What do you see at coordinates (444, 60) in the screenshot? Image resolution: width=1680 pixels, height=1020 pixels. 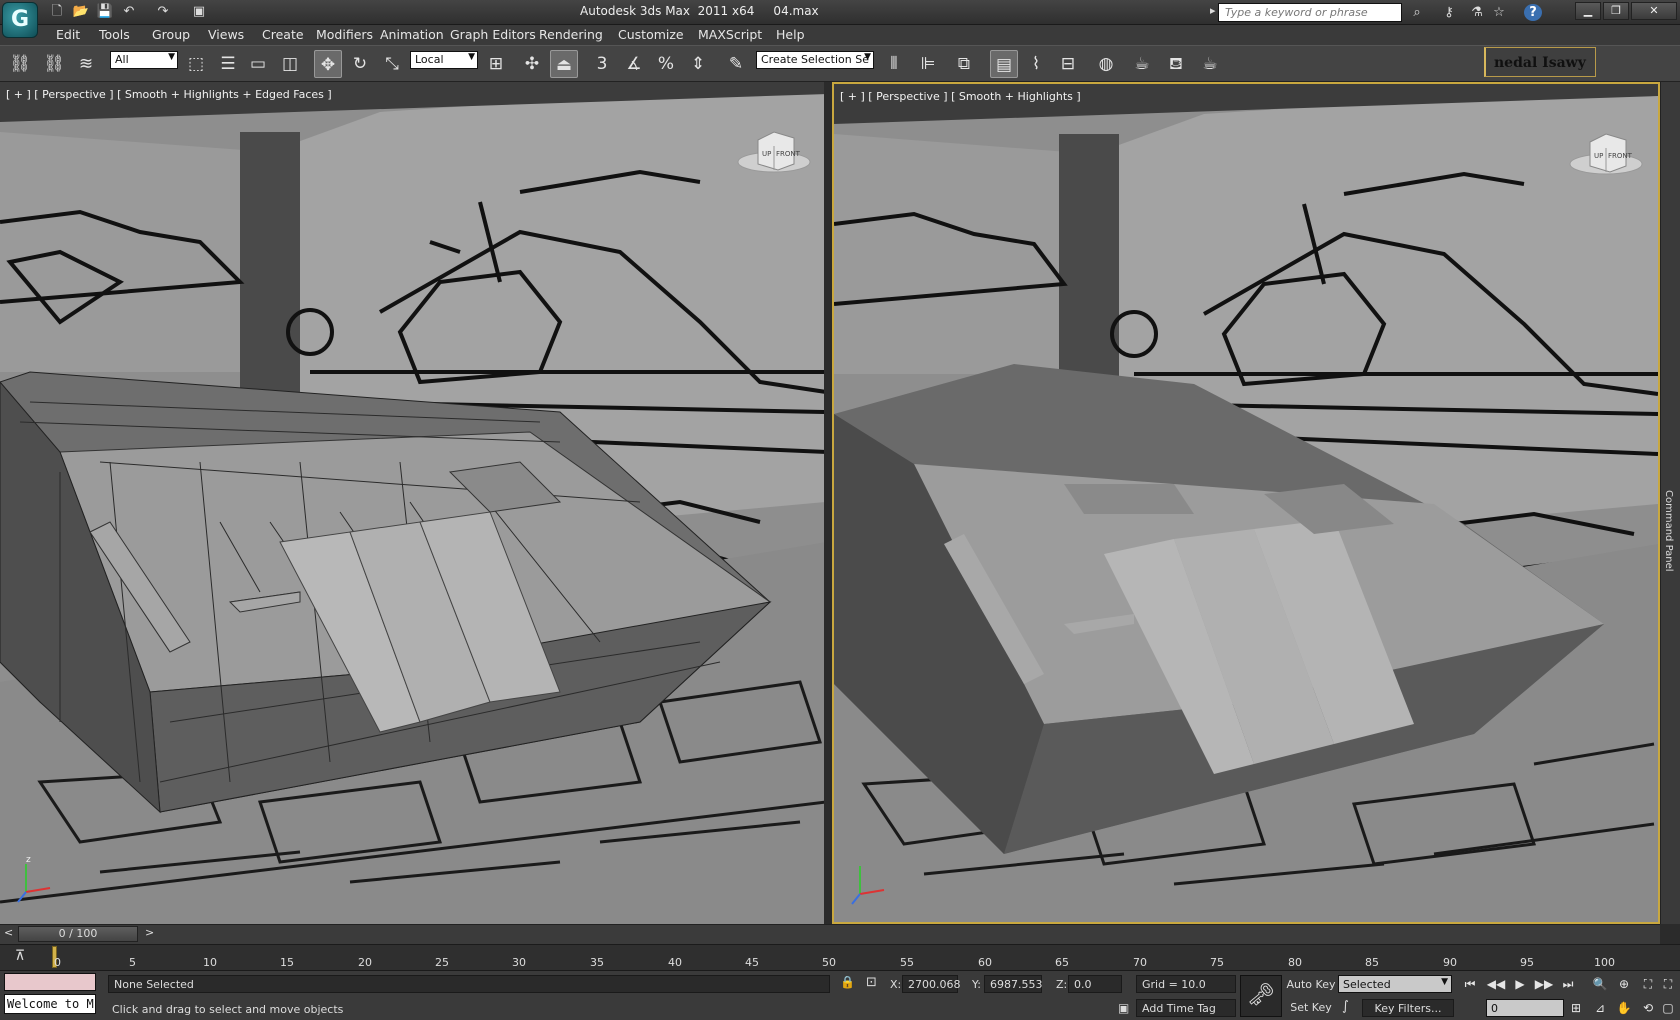 I see `reference-coordinate-dropdown: Local ▼` at bounding box center [444, 60].